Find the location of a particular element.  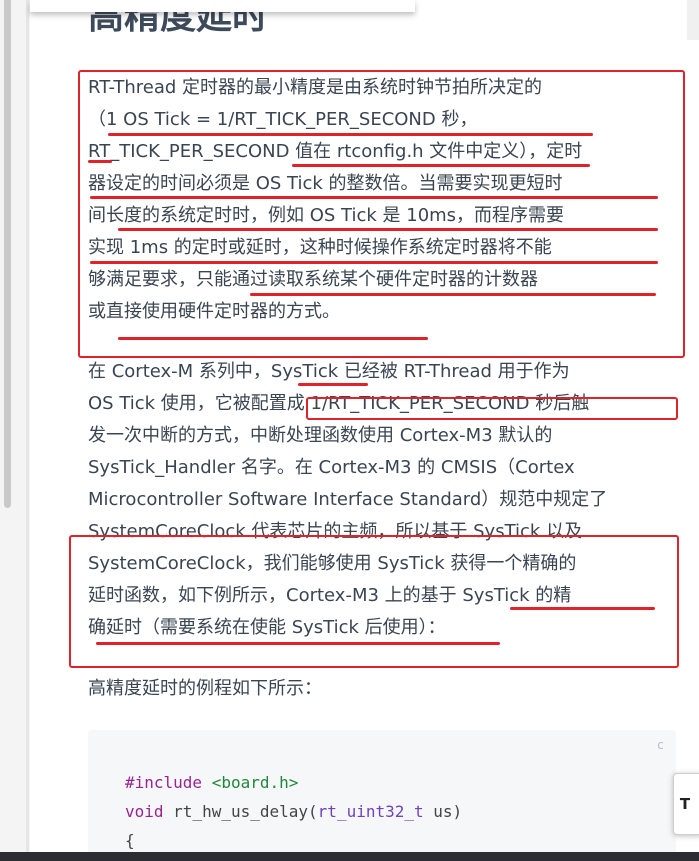

paragraph-line: 或直接使用硬件定时器的方式。 is located at coordinates (214, 311).